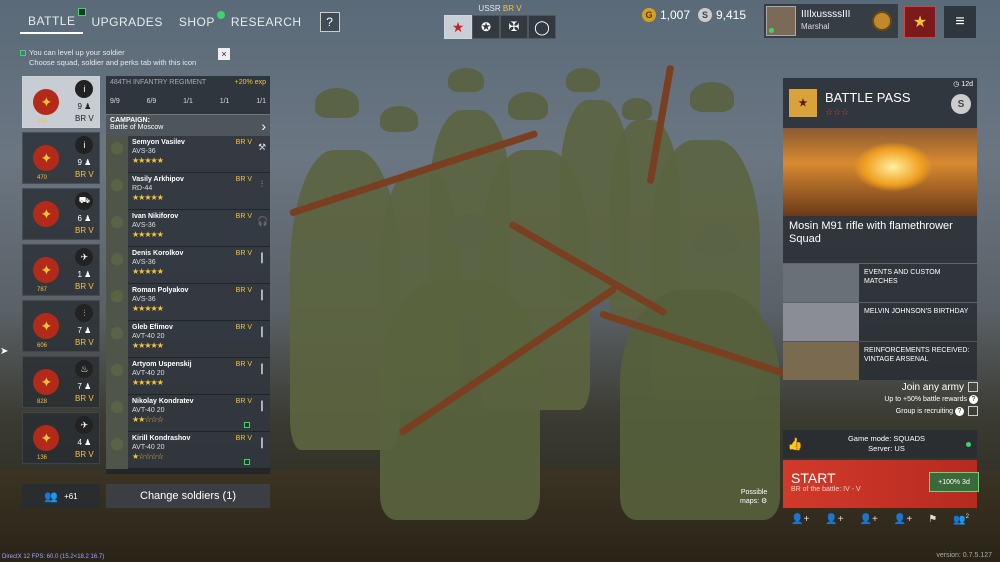 This screenshot has width=1000, height=562. I want to click on profile-card: IIIlxussssIII Marshal, so click(831, 21).